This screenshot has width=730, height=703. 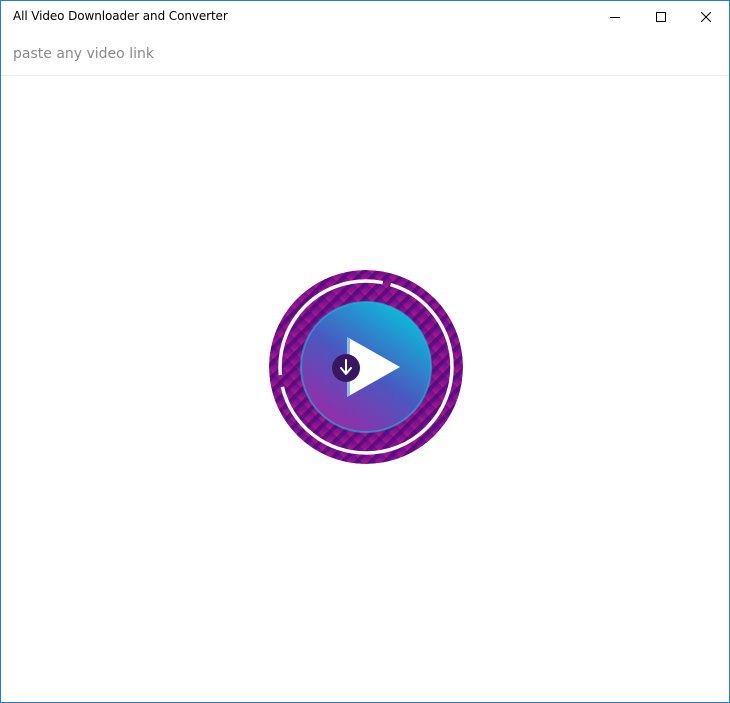 What do you see at coordinates (365, 17) in the screenshot?
I see `title-bar: All Video Downloader and Converter` at bounding box center [365, 17].